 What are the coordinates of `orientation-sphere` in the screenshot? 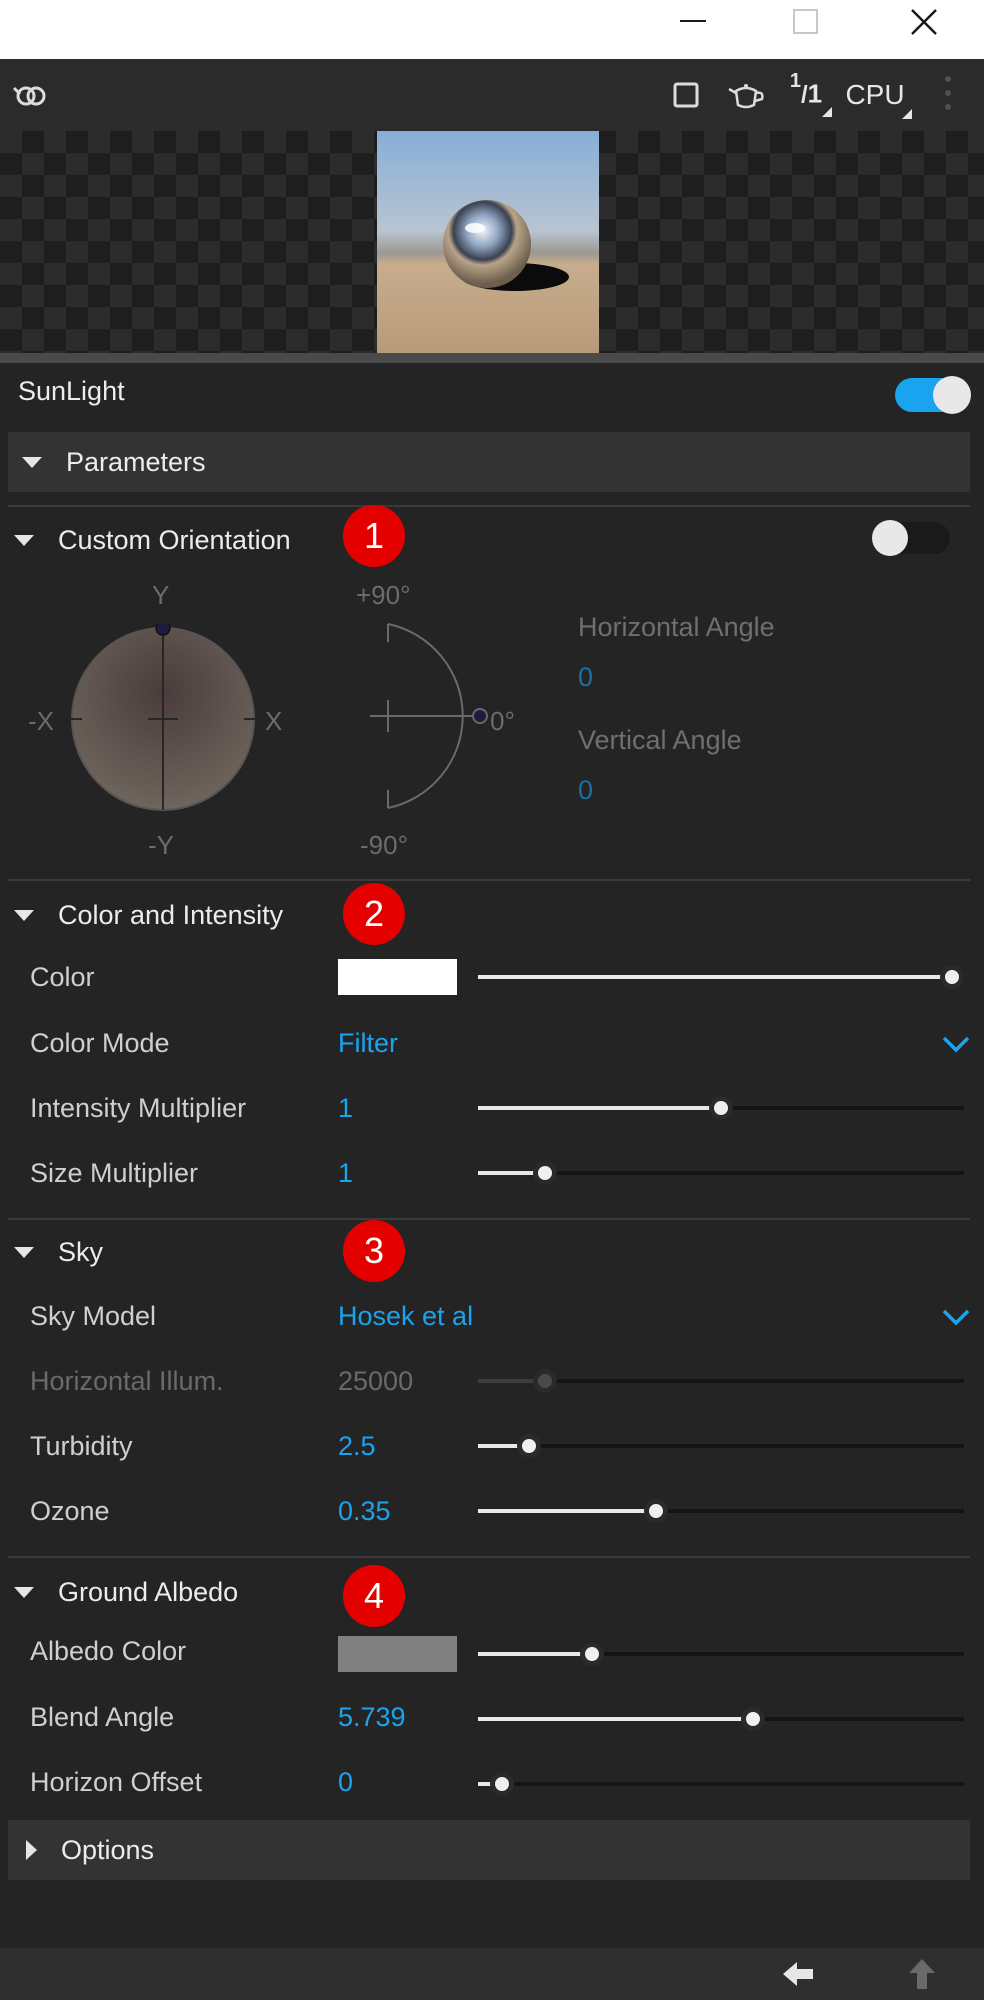 It's located at (163, 717).